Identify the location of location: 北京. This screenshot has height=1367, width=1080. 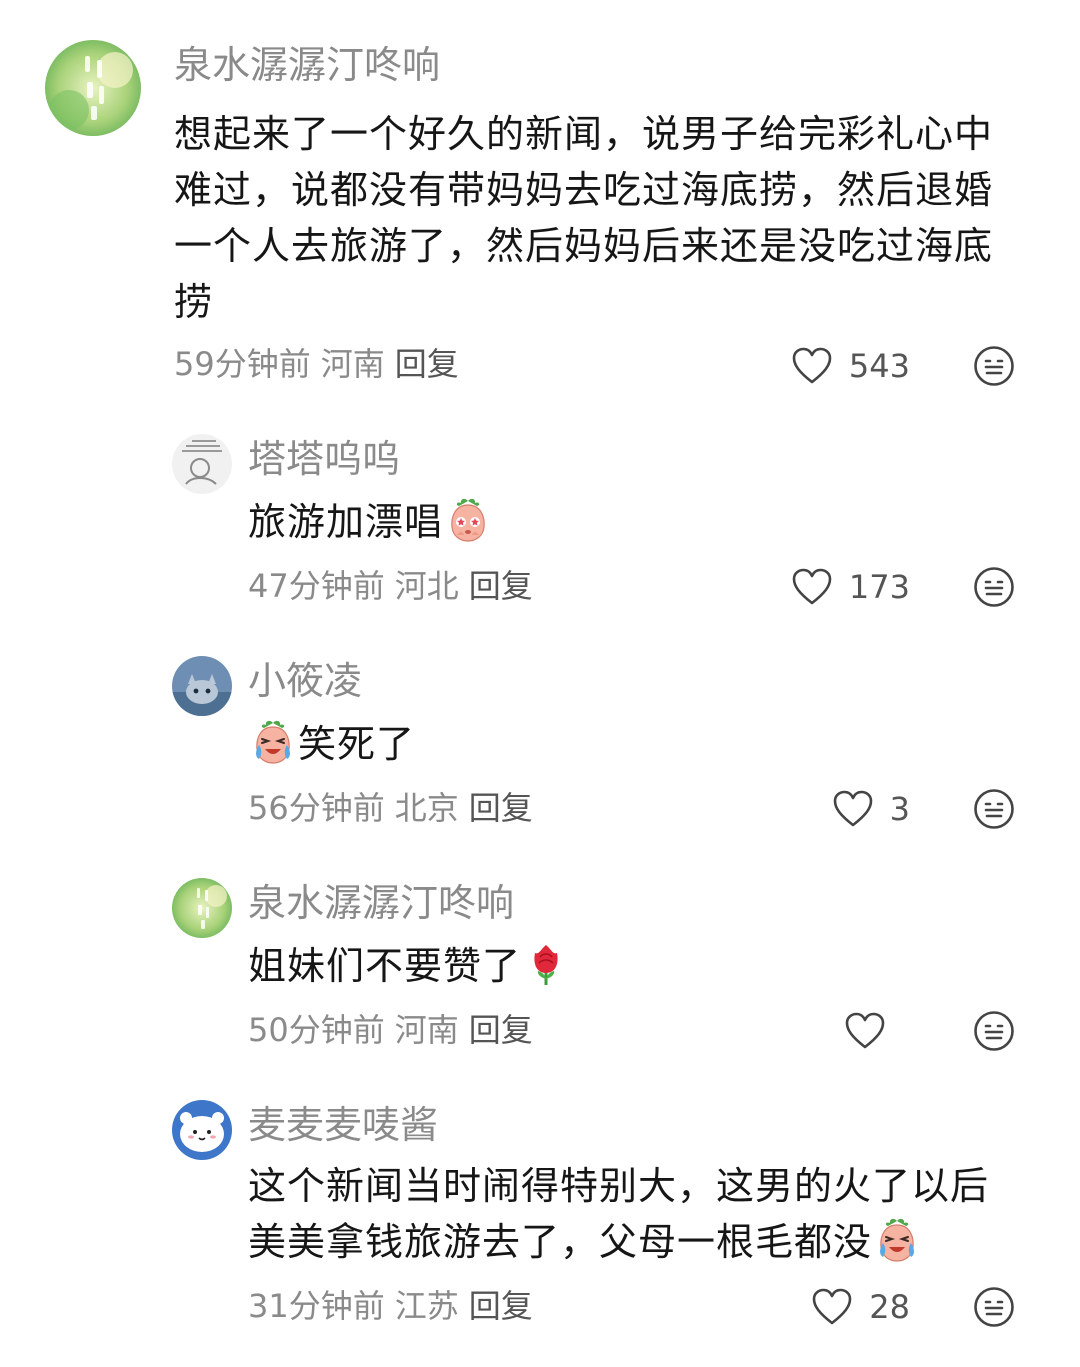
(426, 808).